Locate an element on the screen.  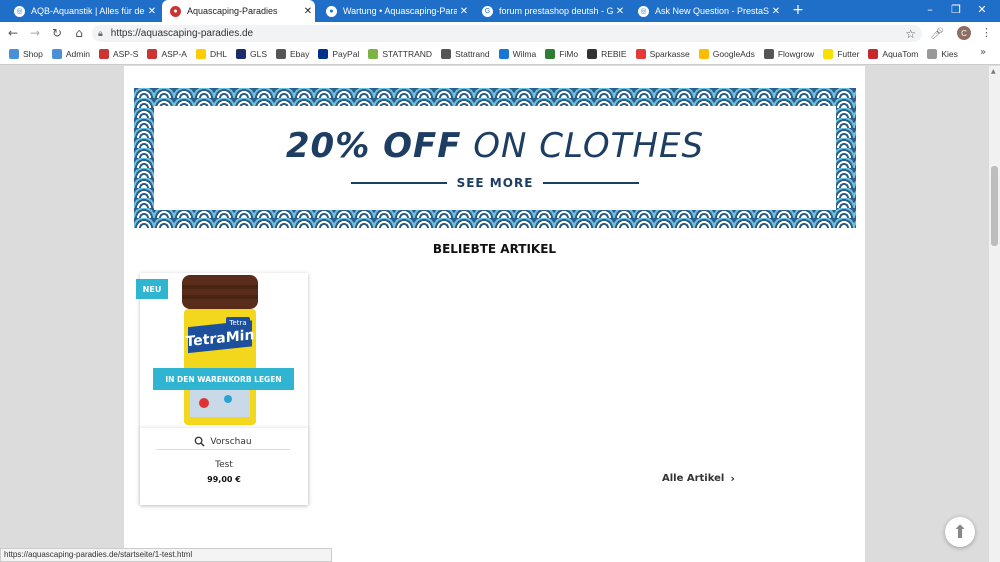
bookmark-rebie: REBIE is located at coordinates (607, 54).